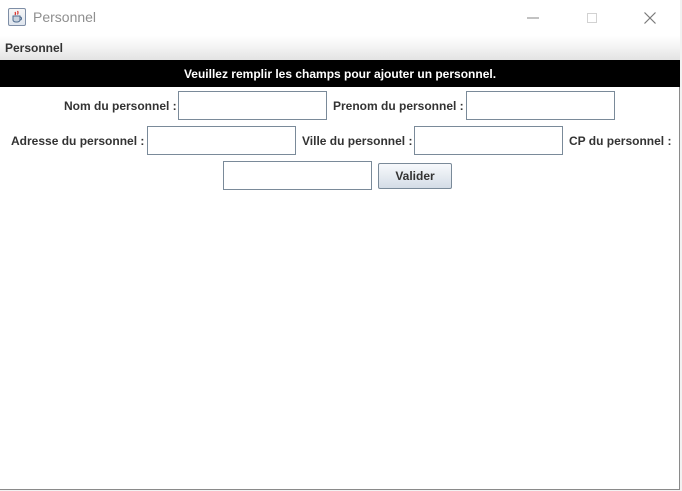 This screenshot has height=491, width=682. I want to click on maximize-icon, so click(592, 18).